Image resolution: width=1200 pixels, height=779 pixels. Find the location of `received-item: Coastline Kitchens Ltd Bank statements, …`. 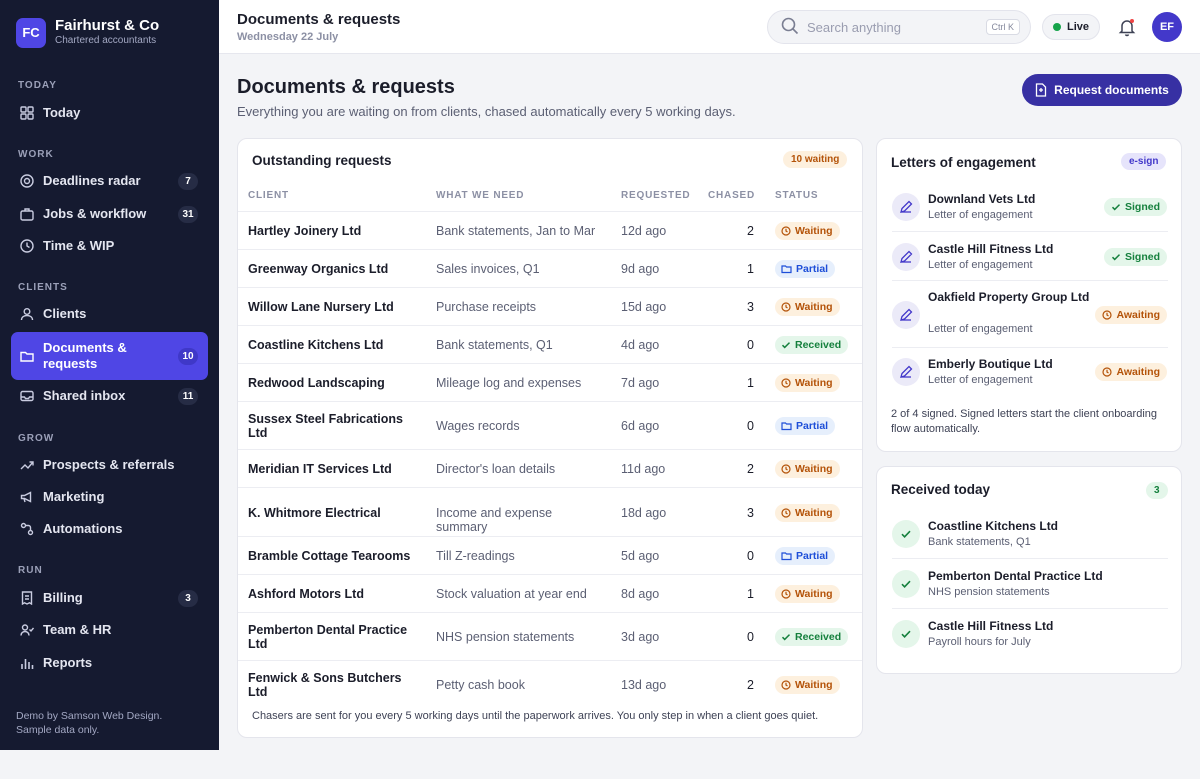

received-item: Coastline Kitchens Ltd Bank statements, … is located at coordinates (1022, 534).